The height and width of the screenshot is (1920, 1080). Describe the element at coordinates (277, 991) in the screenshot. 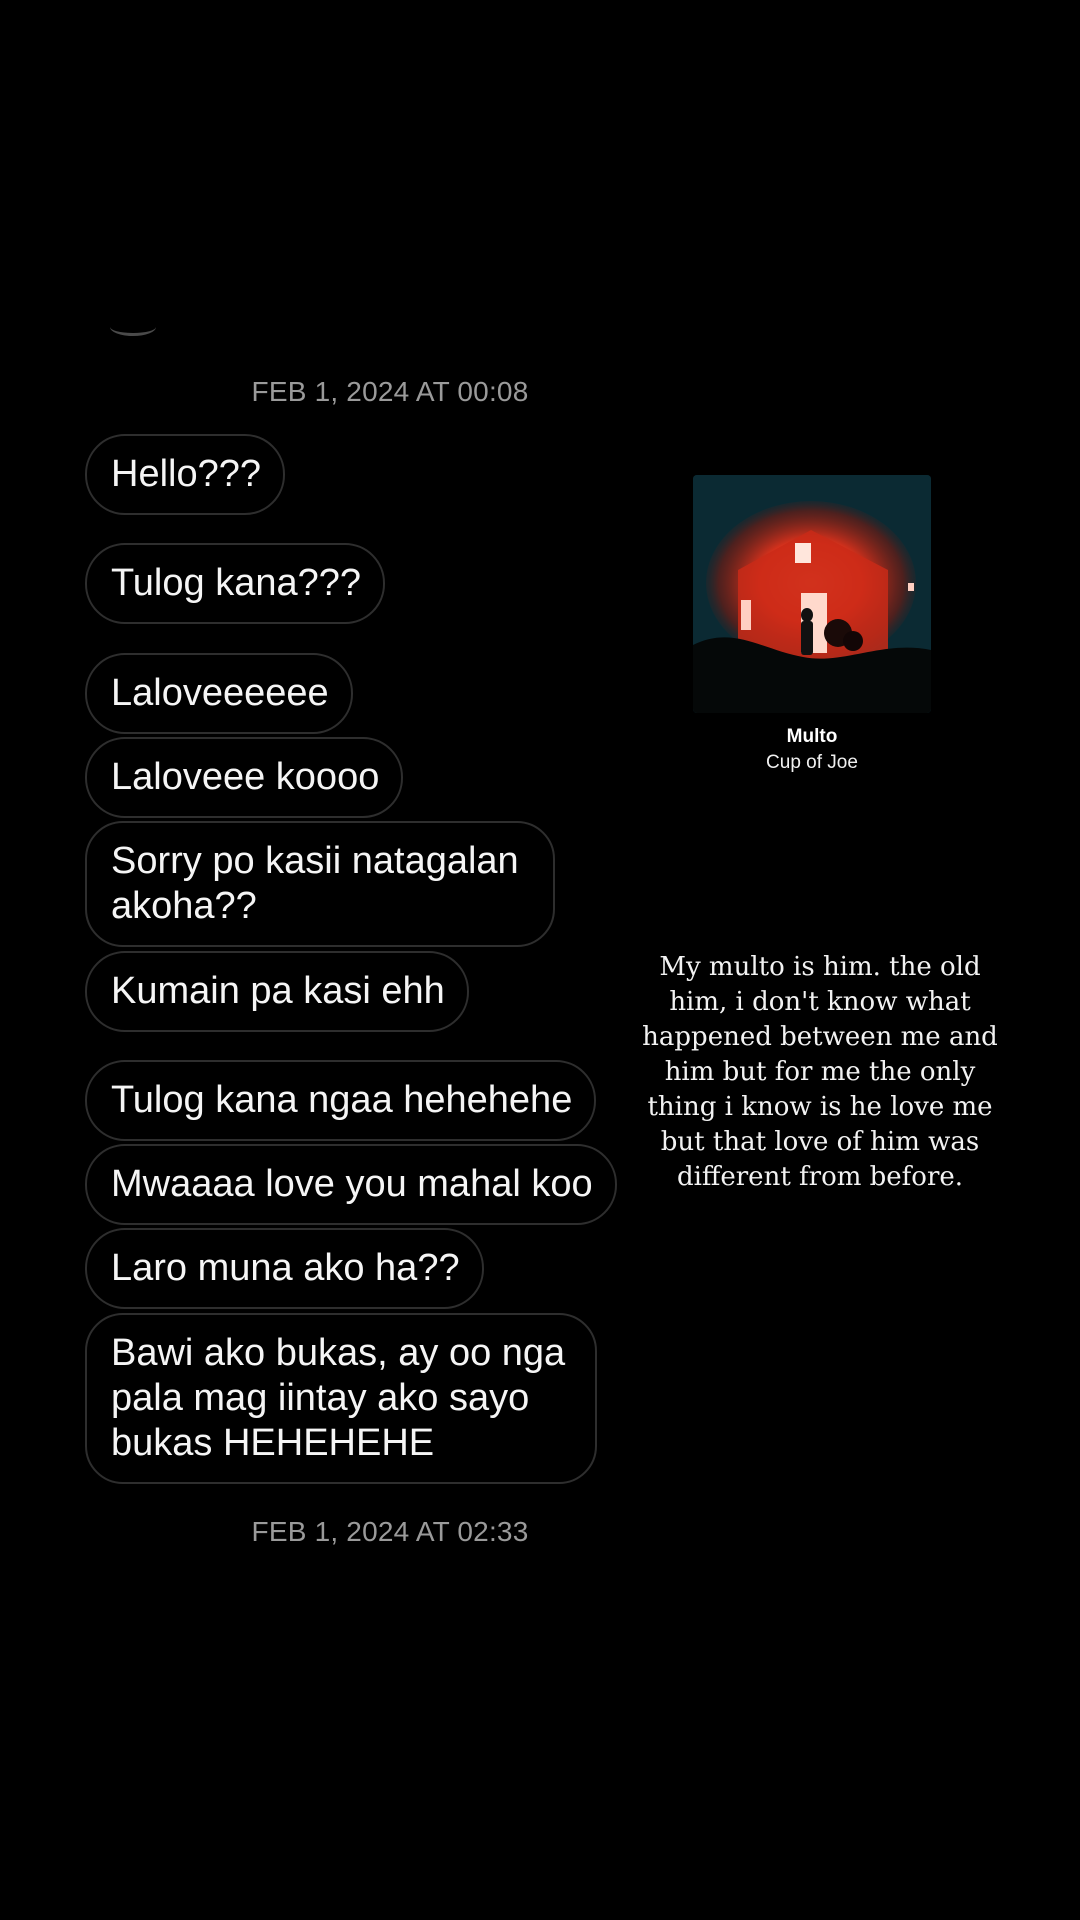

I see `message-bubble: Kumain pa kasi ehh` at that location.